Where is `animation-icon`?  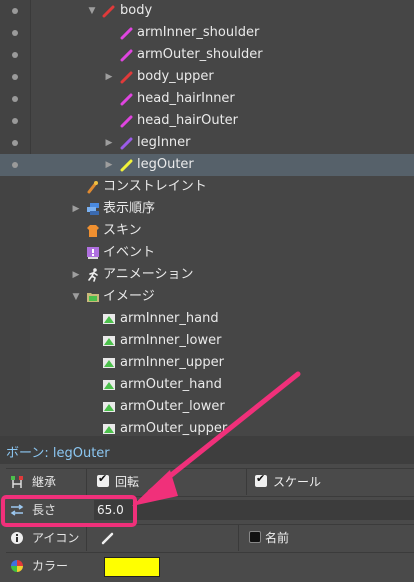
animation-icon is located at coordinates (93, 275).